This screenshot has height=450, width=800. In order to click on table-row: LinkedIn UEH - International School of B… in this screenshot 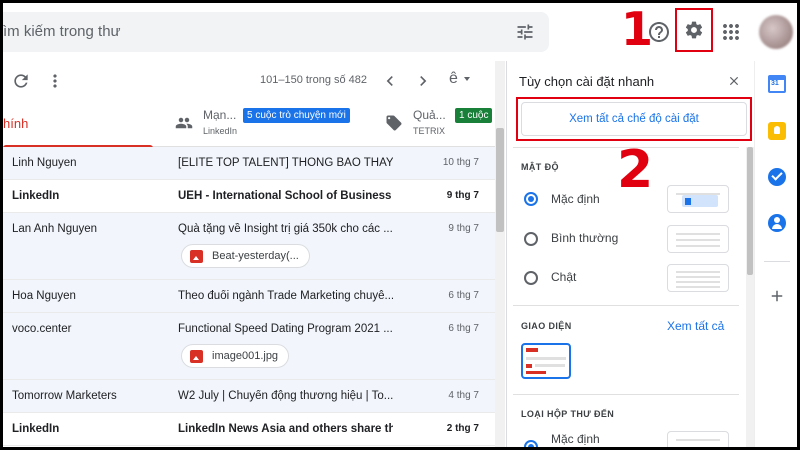, I will do `click(249, 196)`.